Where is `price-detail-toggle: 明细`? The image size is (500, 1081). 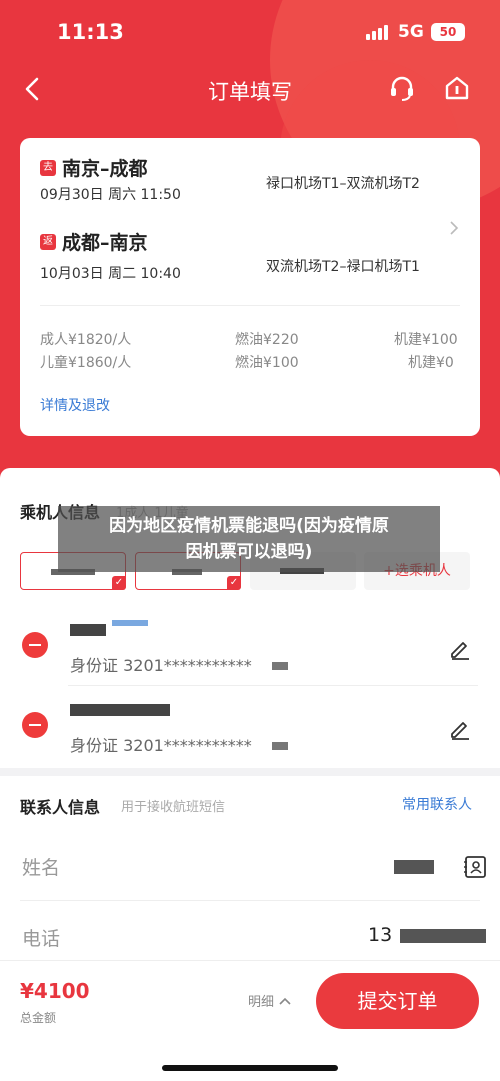
price-detail-toggle: 明细 is located at coordinates (270, 1000).